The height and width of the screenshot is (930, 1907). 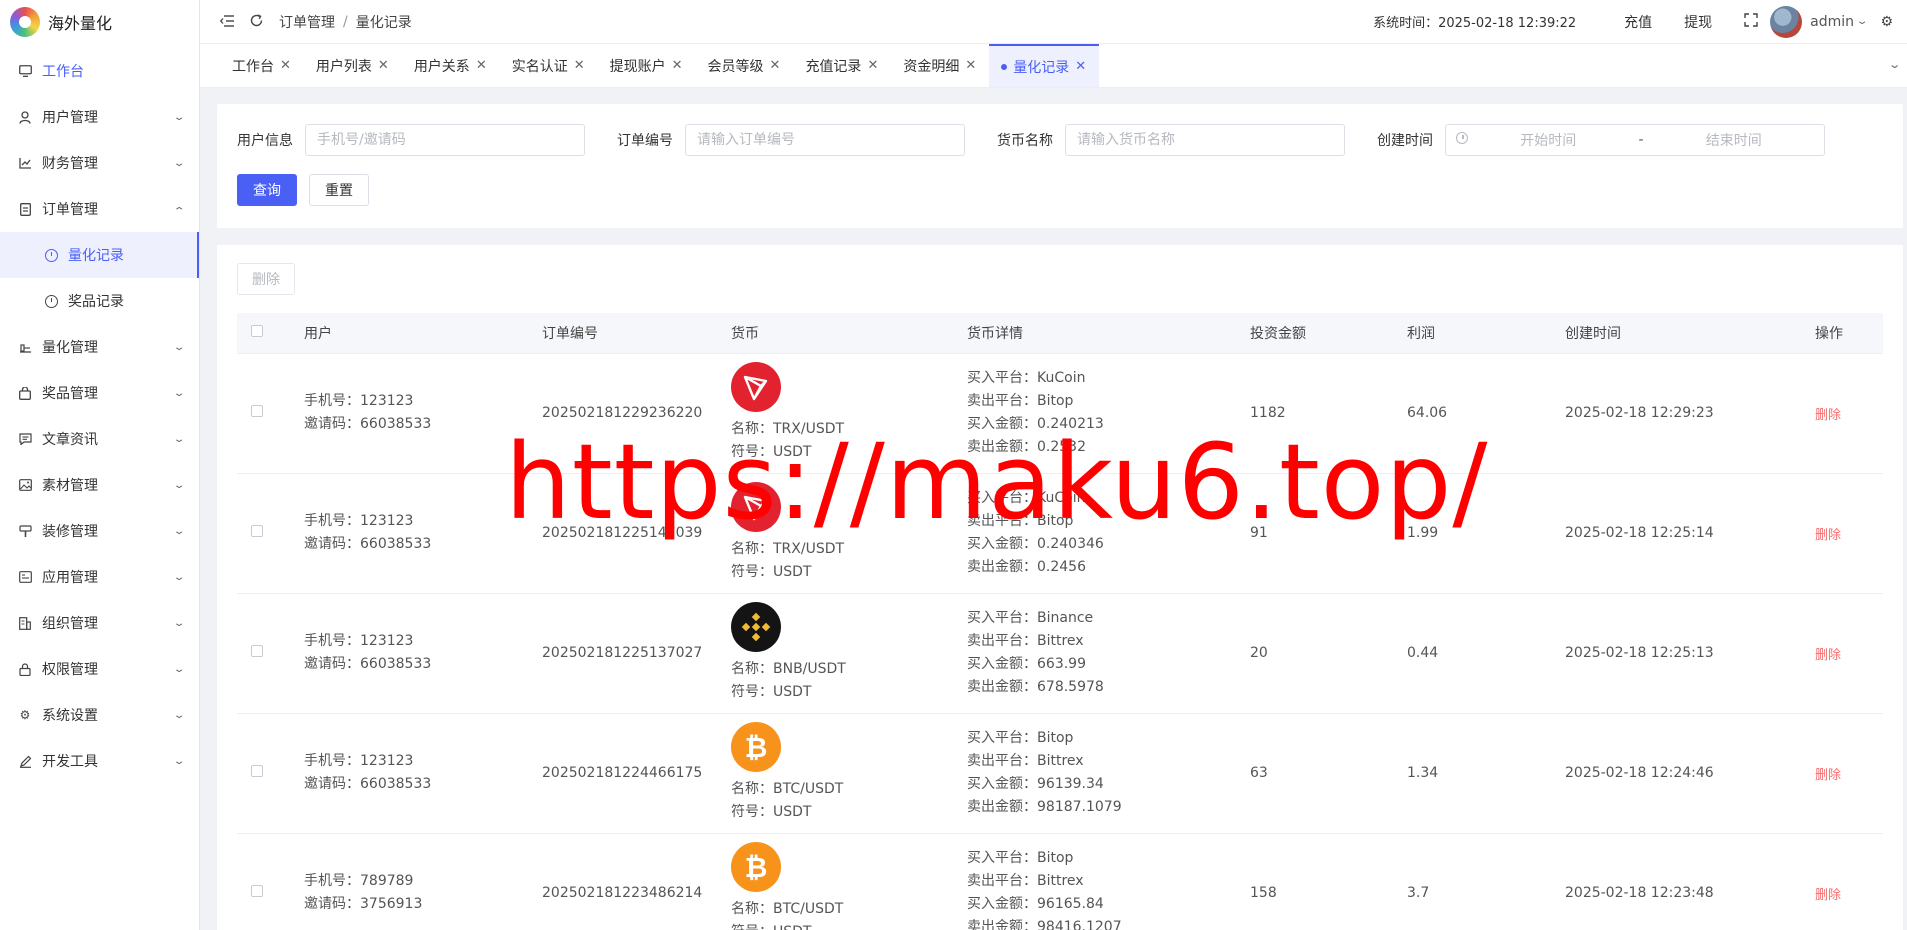 I want to click on date-range-picker: 开始时间 - 结束时间, so click(x=1635, y=140).